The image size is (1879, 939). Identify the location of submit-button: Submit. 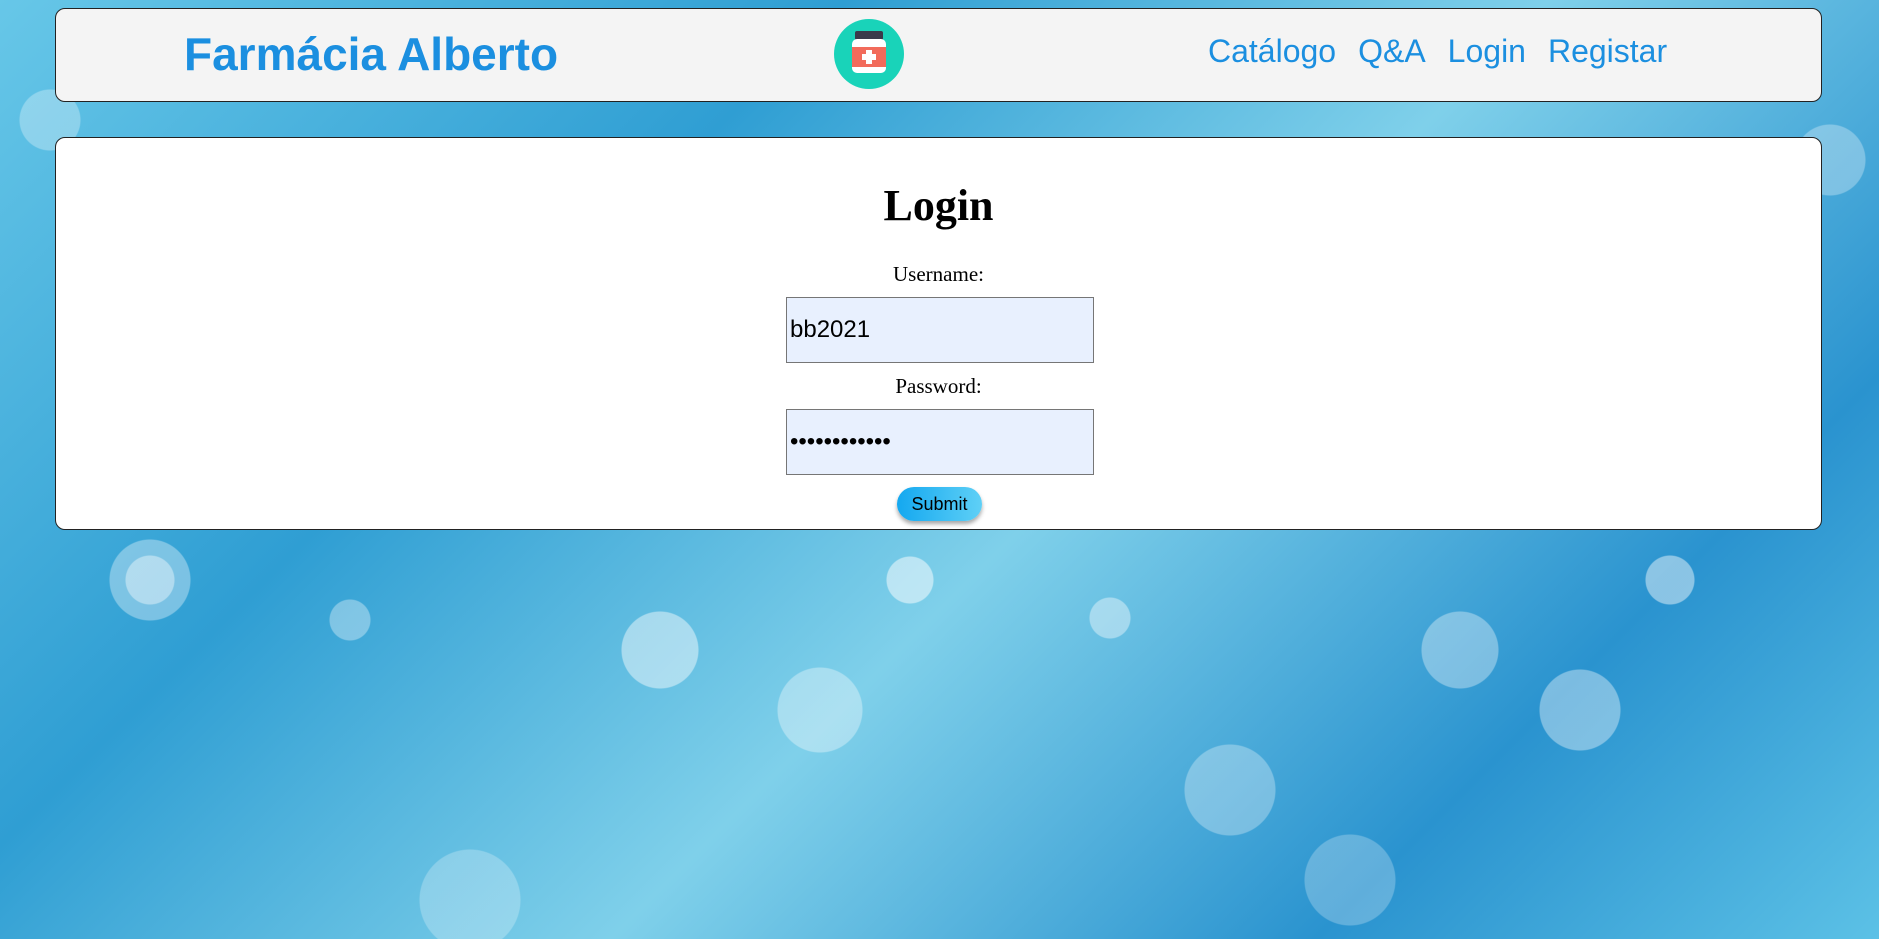
(939, 504).